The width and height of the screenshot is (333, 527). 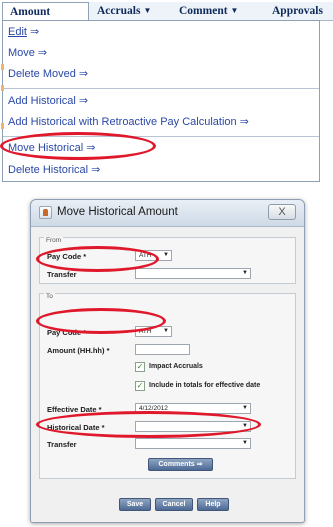 I want to click on menu-item-delete-historical: Delete Historical ⇒, so click(x=161, y=170).